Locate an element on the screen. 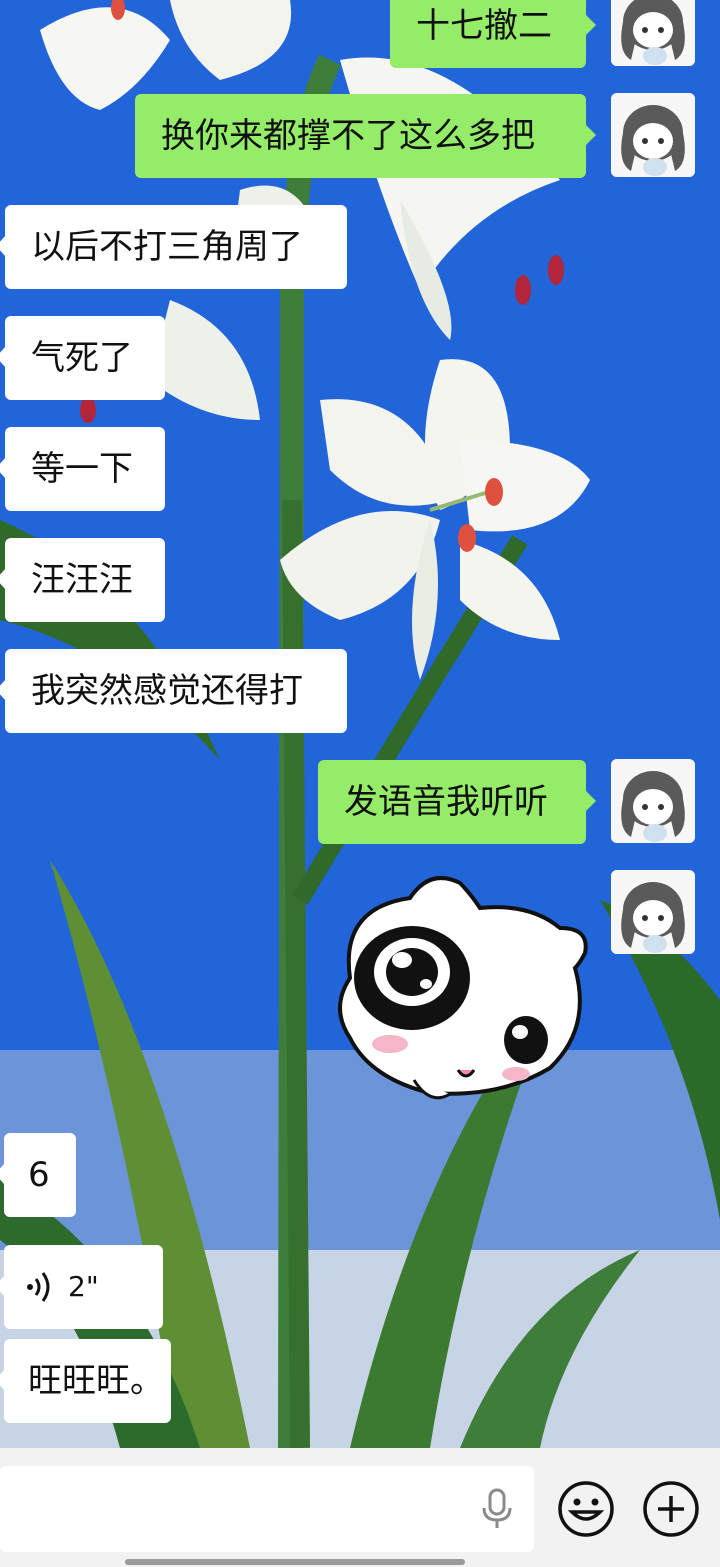 This screenshot has height=1567, width=720. message-bubble: 我突然感觉还得打 is located at coordinates (173, 691).